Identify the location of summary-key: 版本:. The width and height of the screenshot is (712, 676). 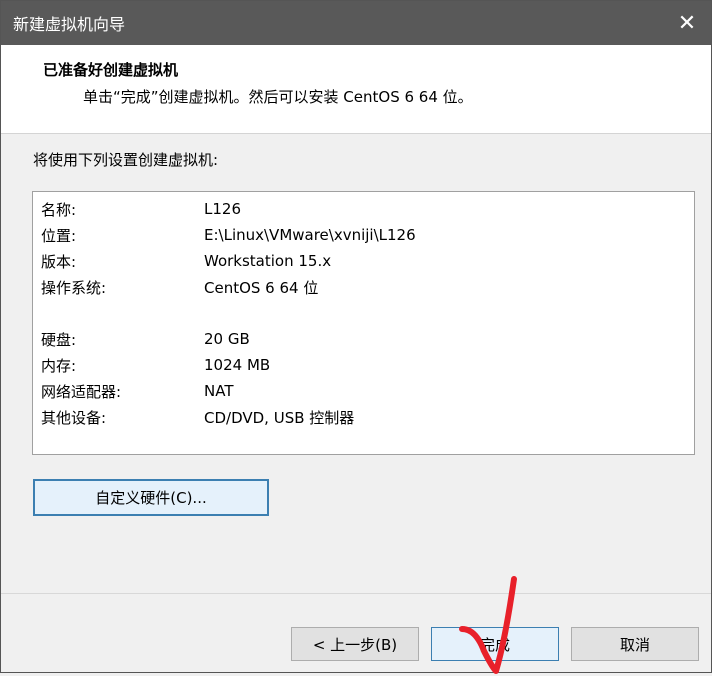
(59, 261).